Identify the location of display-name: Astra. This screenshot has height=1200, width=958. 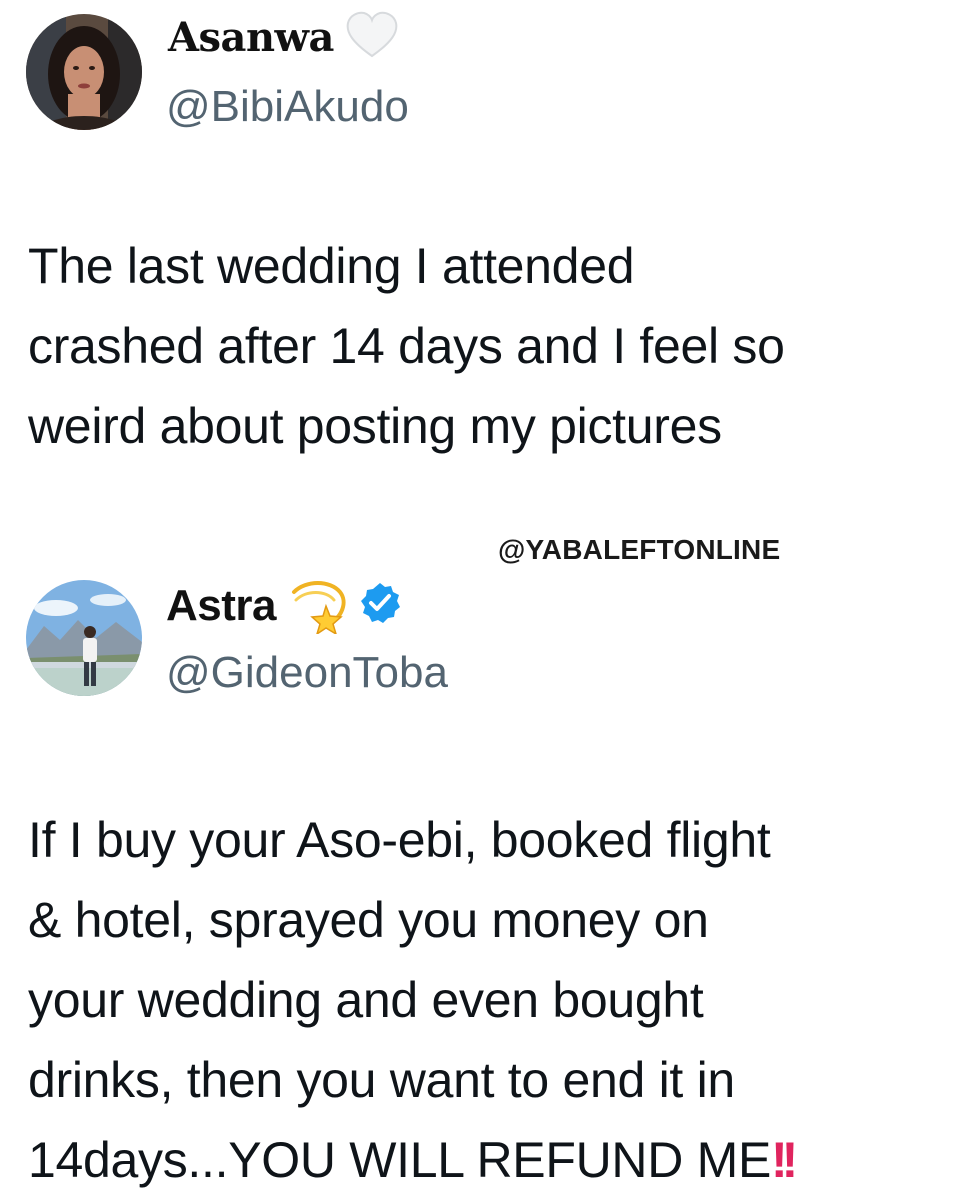
(221, 606).